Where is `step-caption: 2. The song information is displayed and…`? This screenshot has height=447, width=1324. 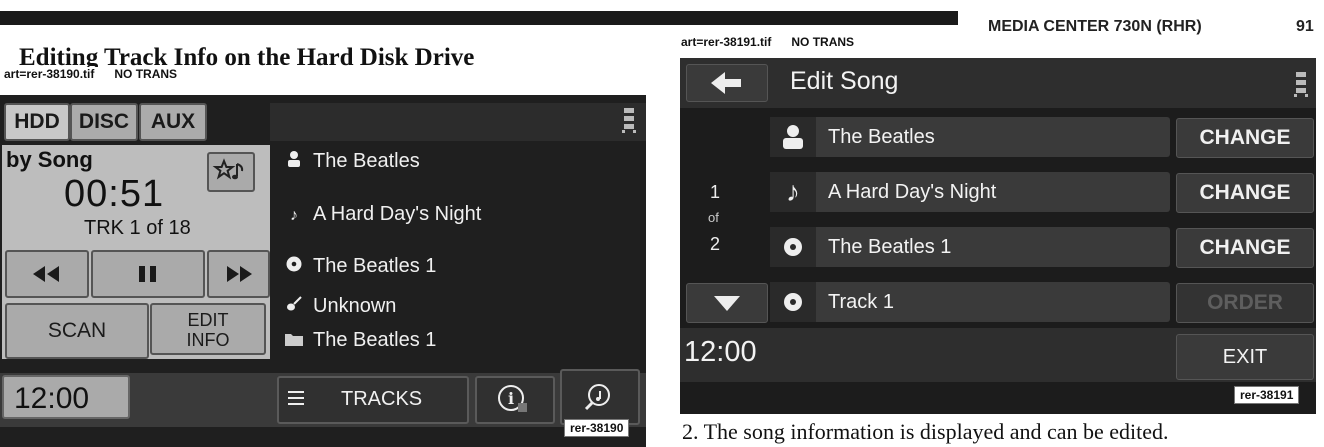 step-caption: 2. The song information is displayed and… is located at coordinates (925, 431).